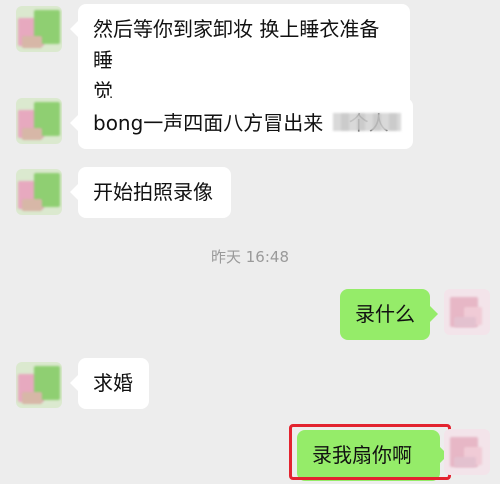  I want to click on message-timestamp: 昨天 16:48, so click(250, 257).